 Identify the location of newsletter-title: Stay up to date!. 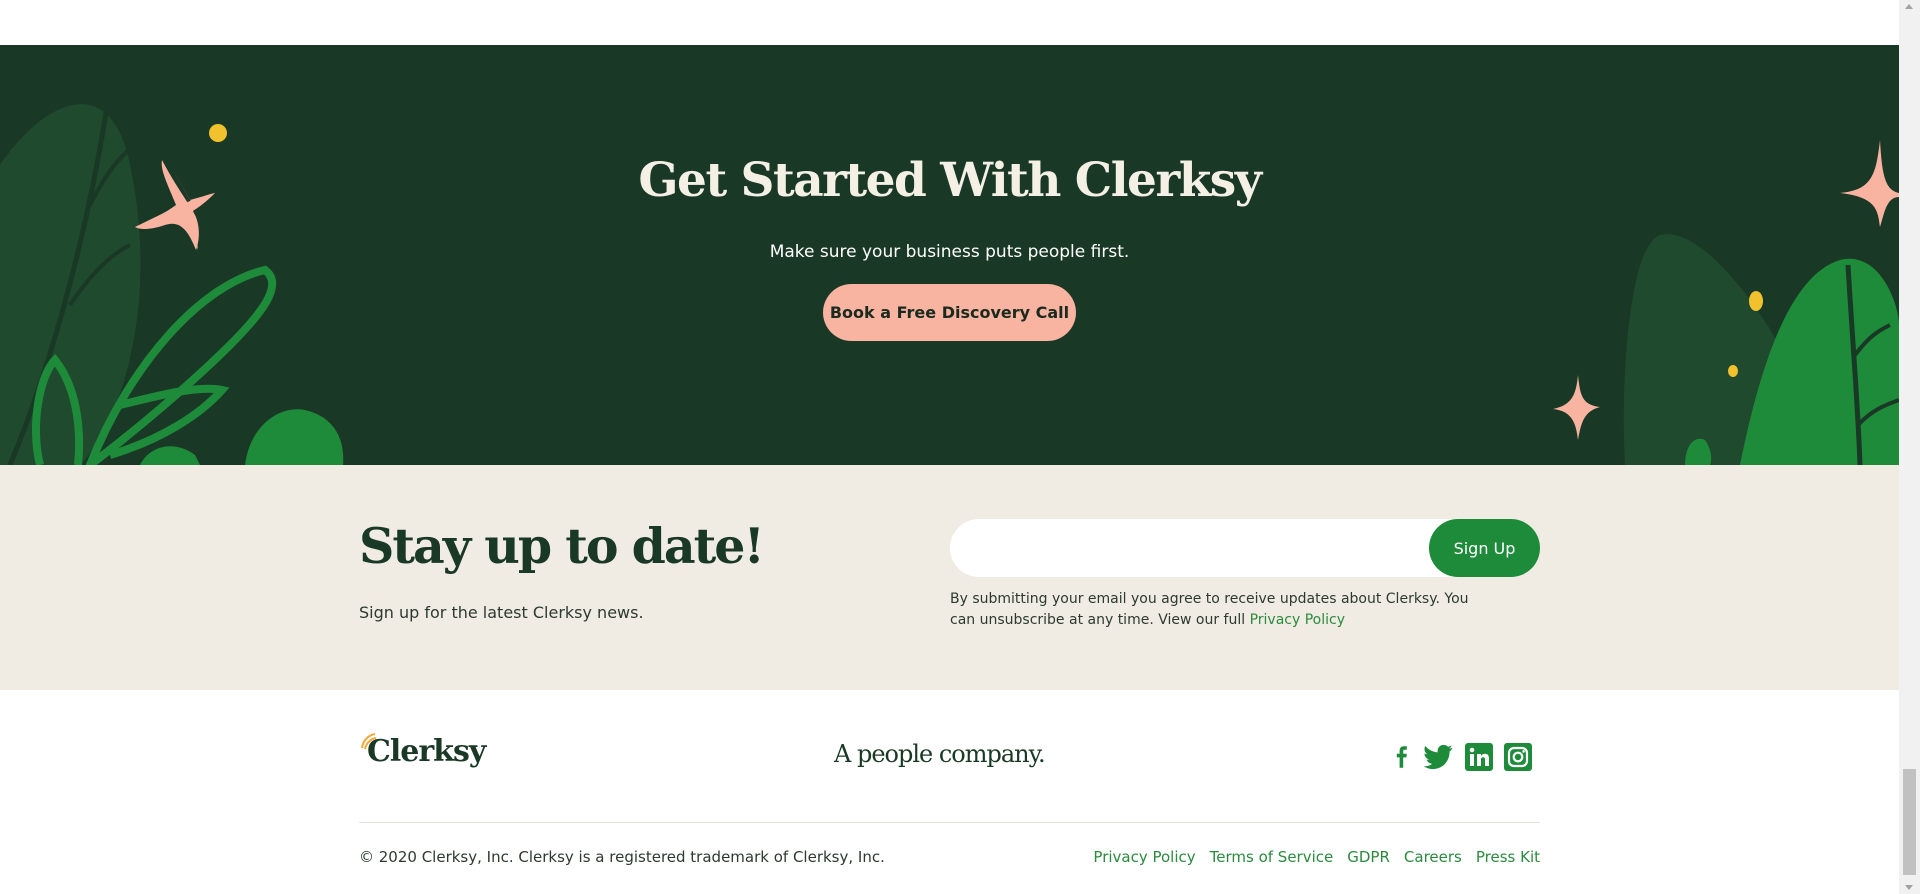
(562, 546).